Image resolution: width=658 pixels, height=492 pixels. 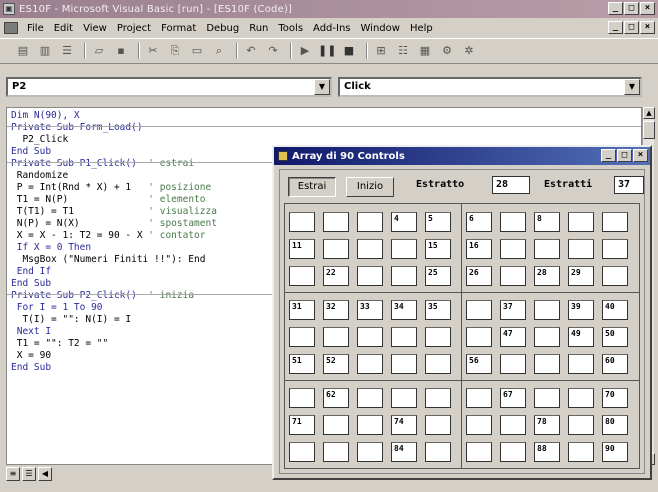 I want to click on number-cell: 4, so click(x=404, y=222).